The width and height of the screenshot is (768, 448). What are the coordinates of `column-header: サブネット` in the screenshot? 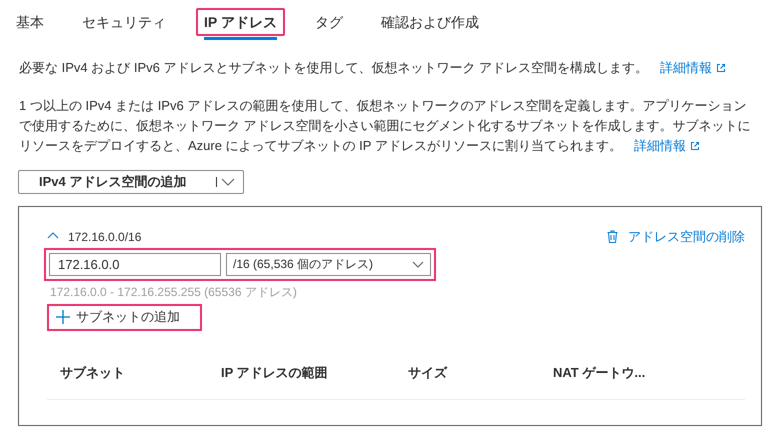 It's located at (92, 373).